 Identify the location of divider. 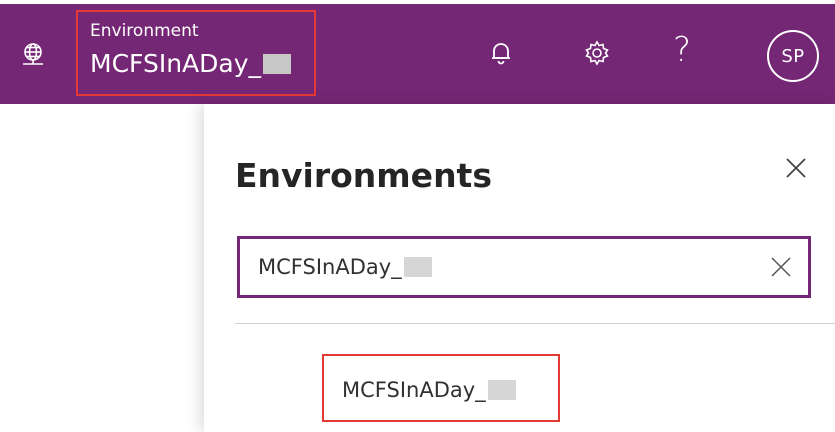
(535, 323).